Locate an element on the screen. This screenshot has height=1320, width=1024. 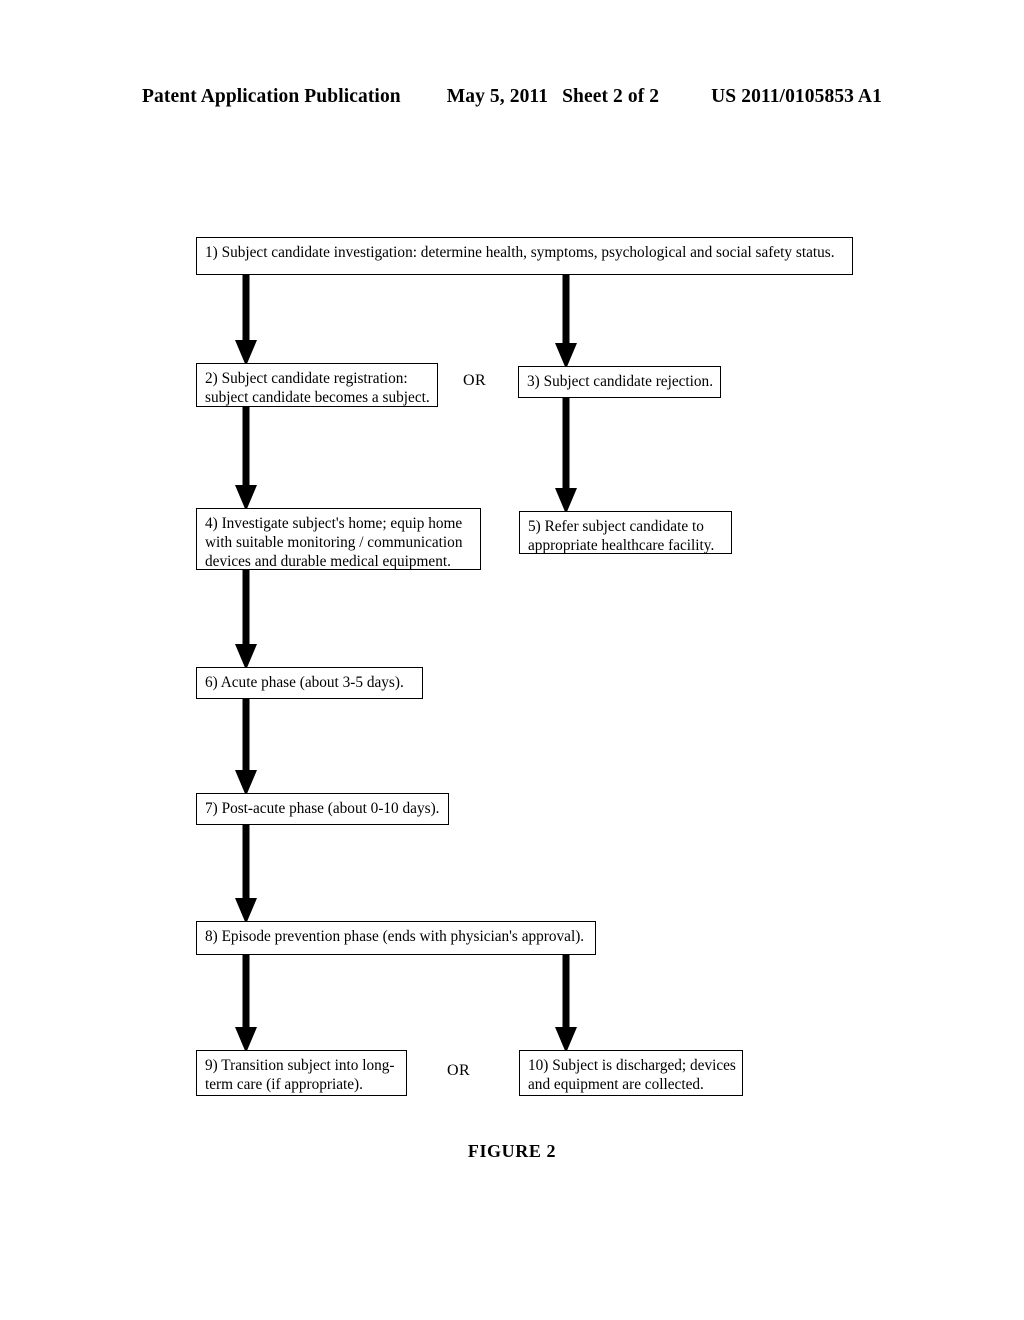
arrow-node1-to-node3 is located at coordinates (566, 321).